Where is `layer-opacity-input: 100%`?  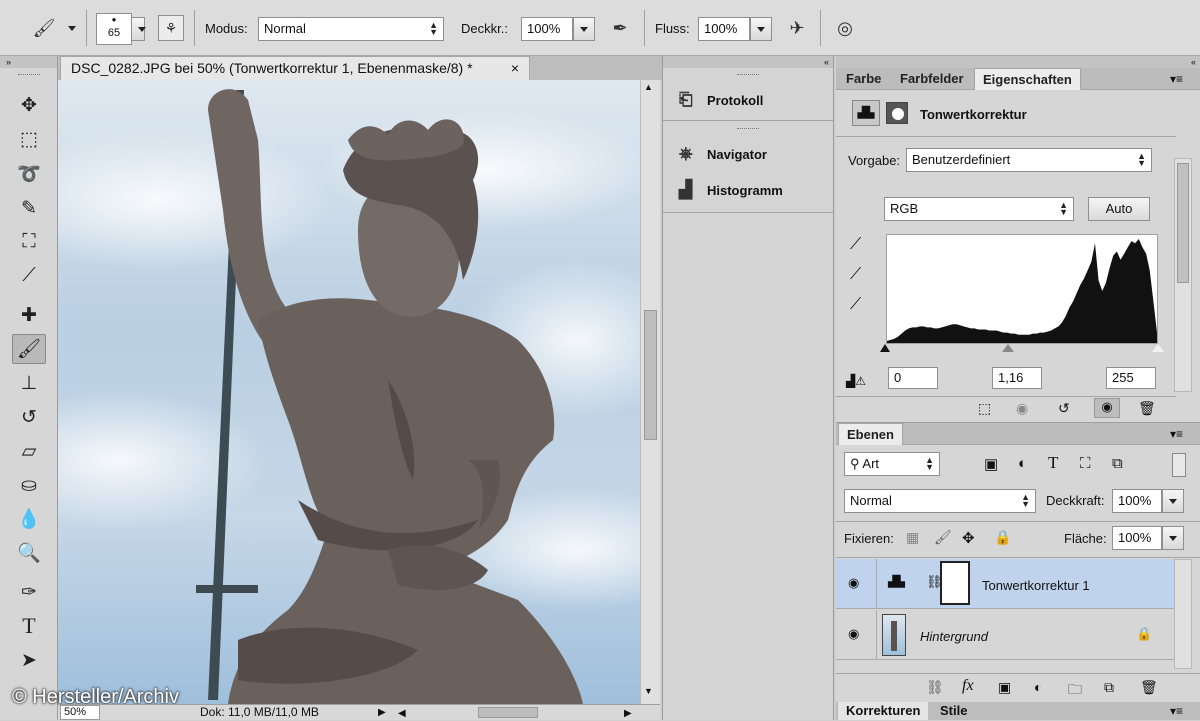 layer-opacity-input: 100% is located at coordinates (1137, 501).